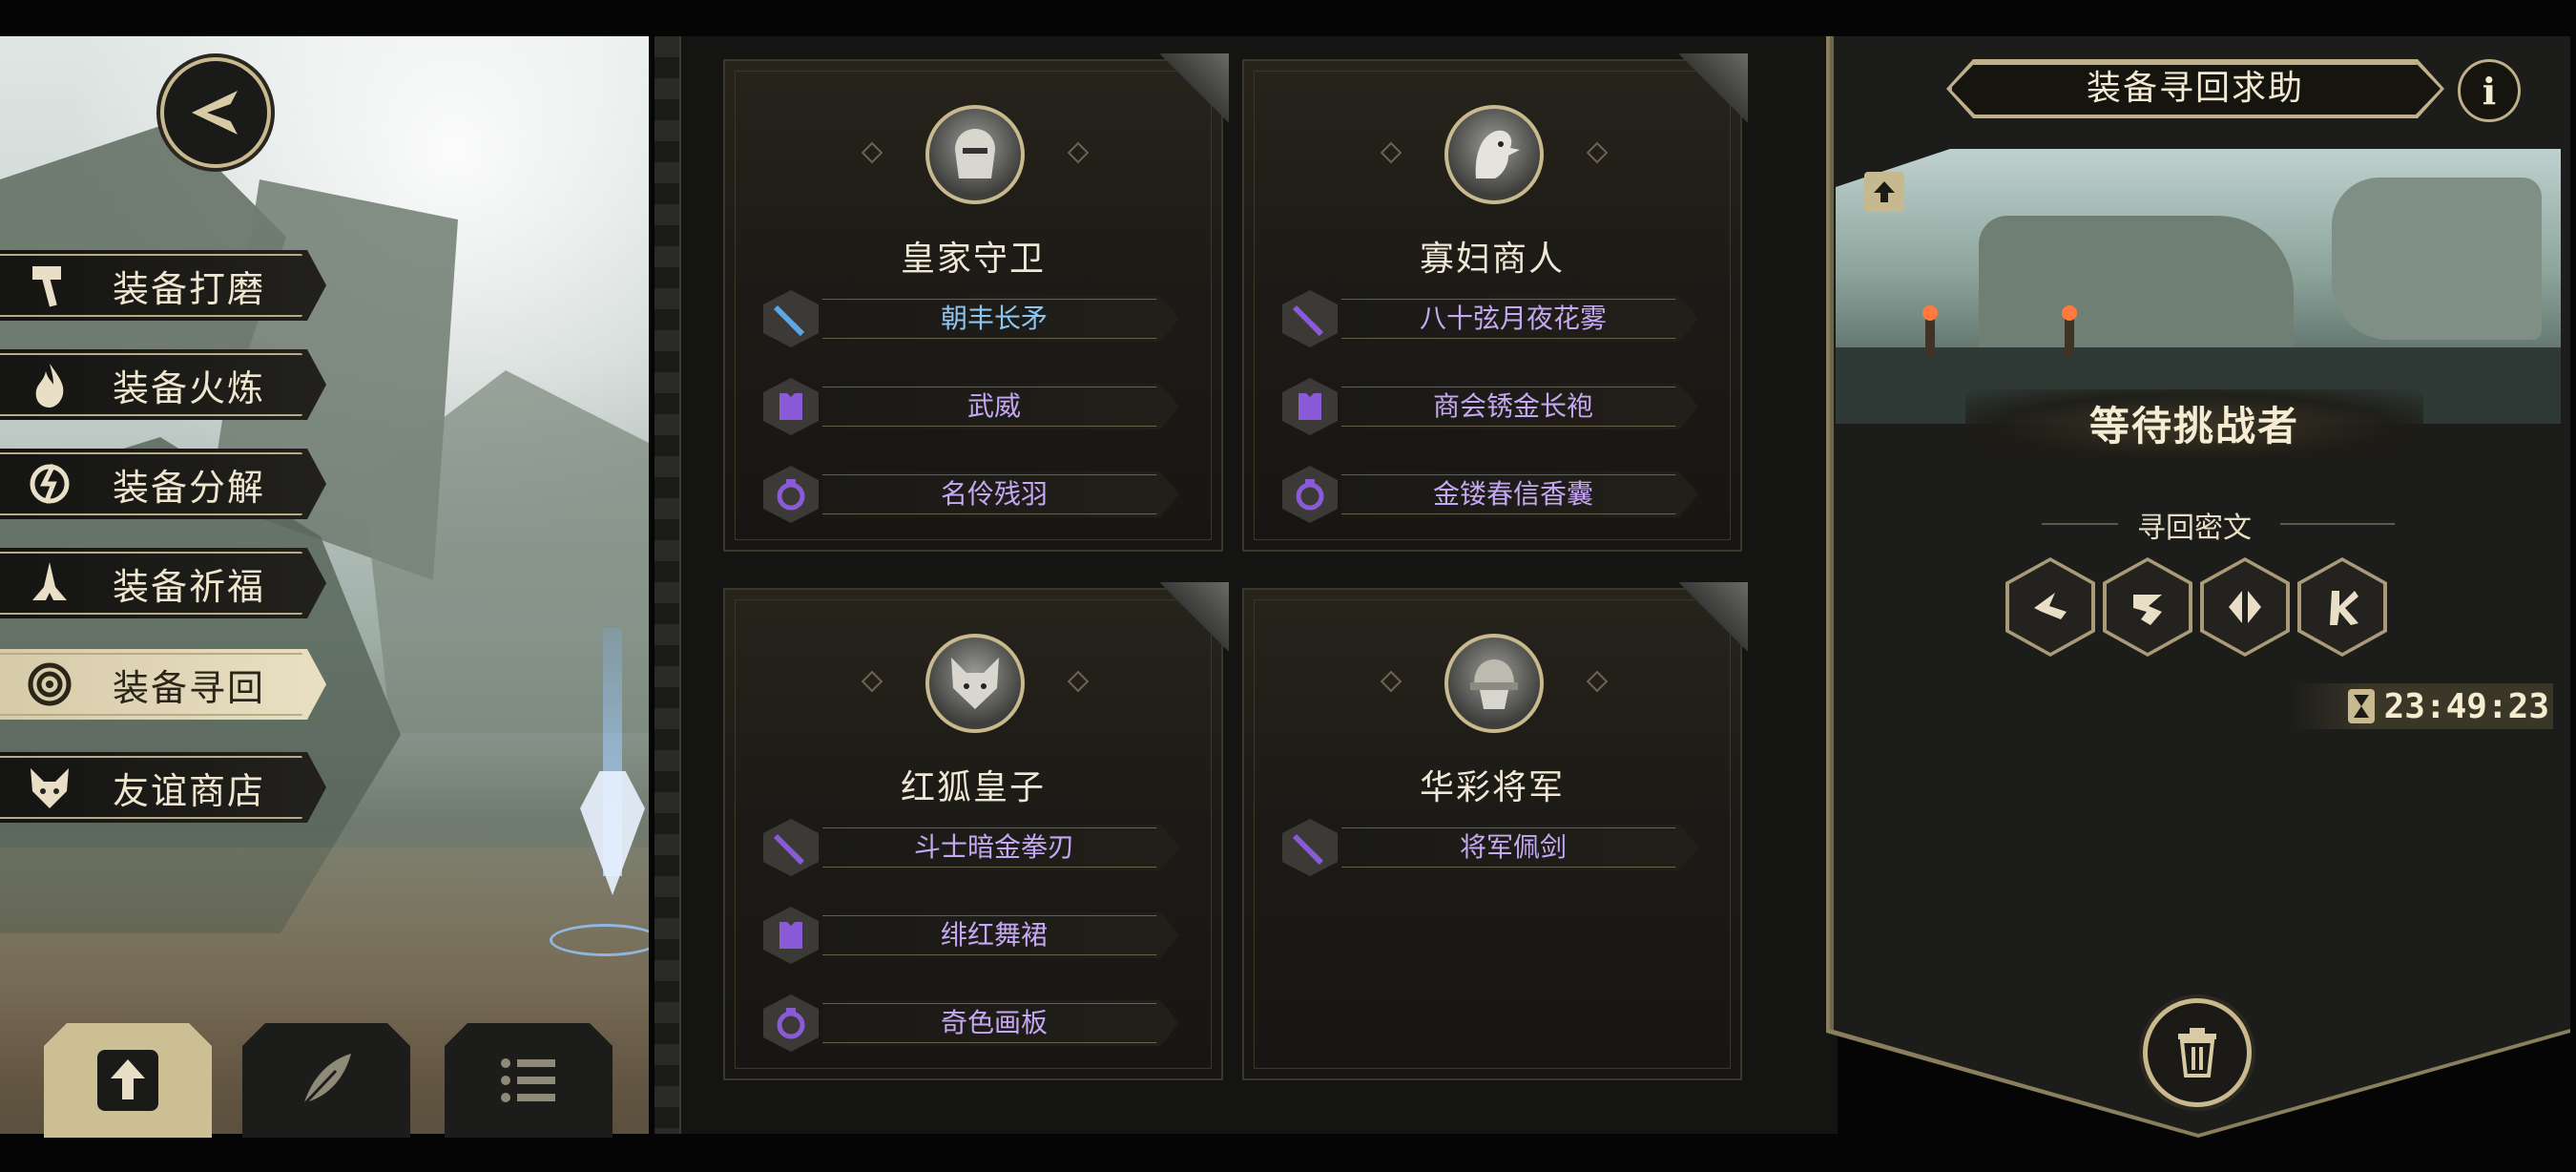 Image resolution: width=2576 pixels, height=1172 pixels. I want to click on knight-avatar, so click(975, 154).